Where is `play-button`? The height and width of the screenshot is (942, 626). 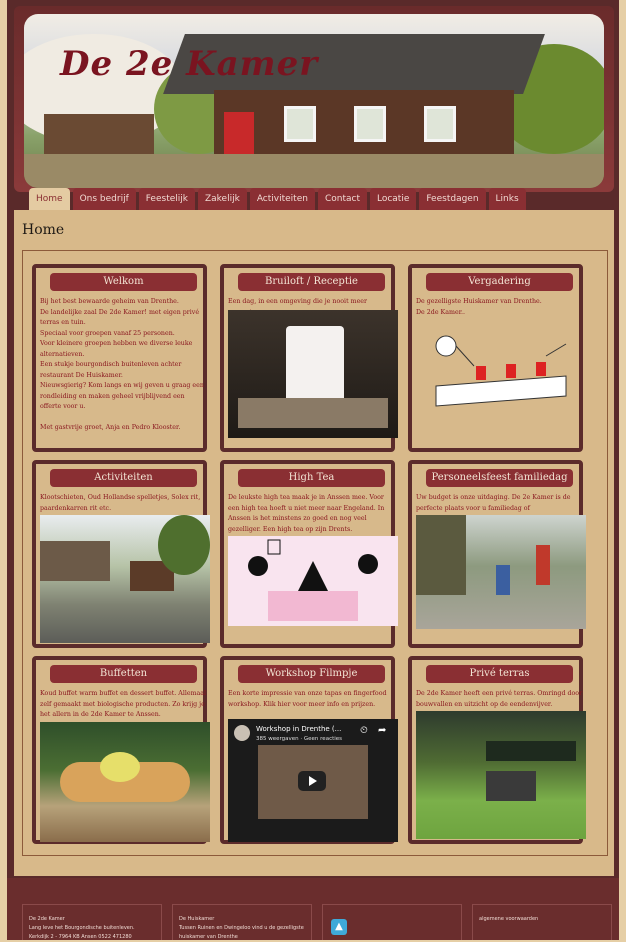 play-button is located at coordinates (312, 781).